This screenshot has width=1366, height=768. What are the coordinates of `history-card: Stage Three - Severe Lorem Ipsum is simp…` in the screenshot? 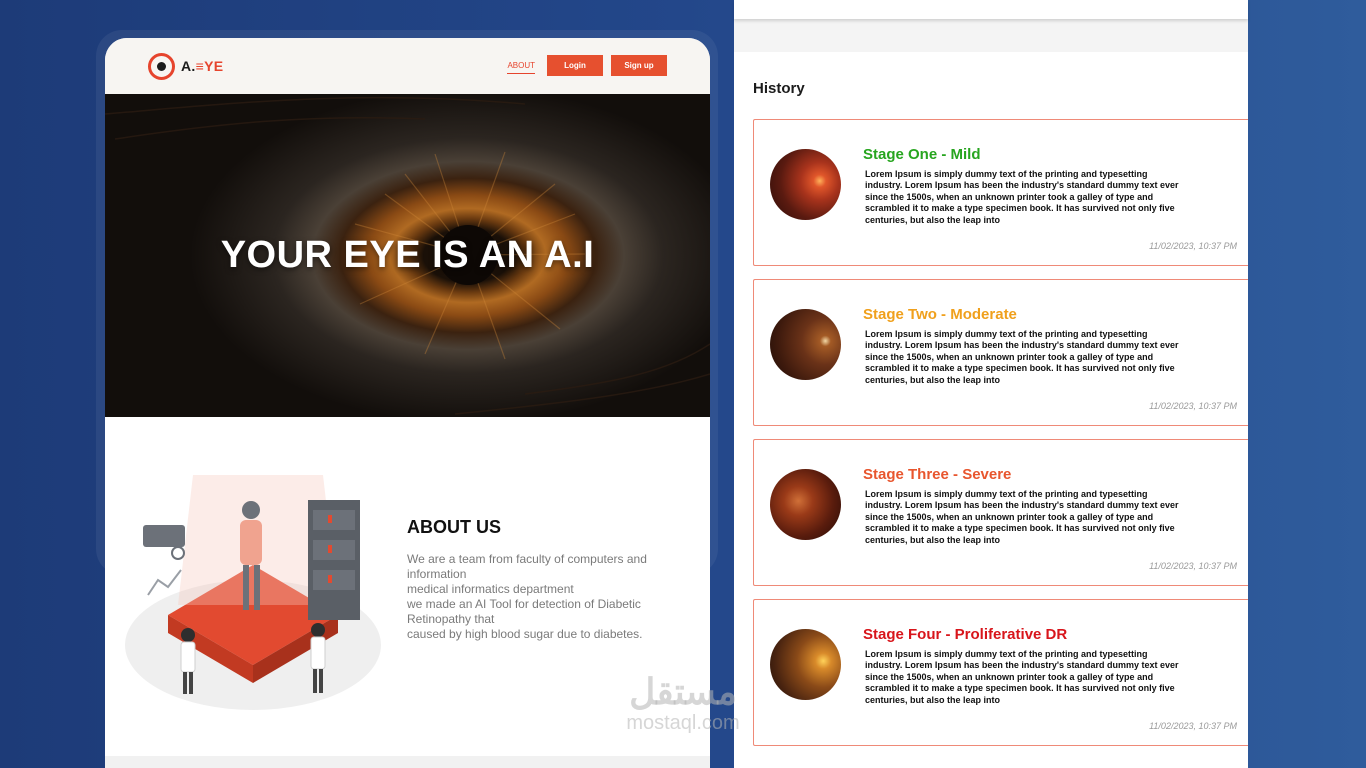 It's located at (1000, 512).